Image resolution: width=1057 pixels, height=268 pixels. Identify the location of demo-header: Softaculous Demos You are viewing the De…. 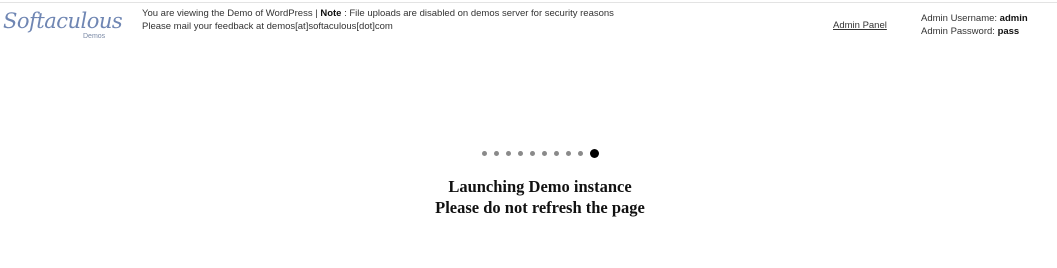
(528, 23).